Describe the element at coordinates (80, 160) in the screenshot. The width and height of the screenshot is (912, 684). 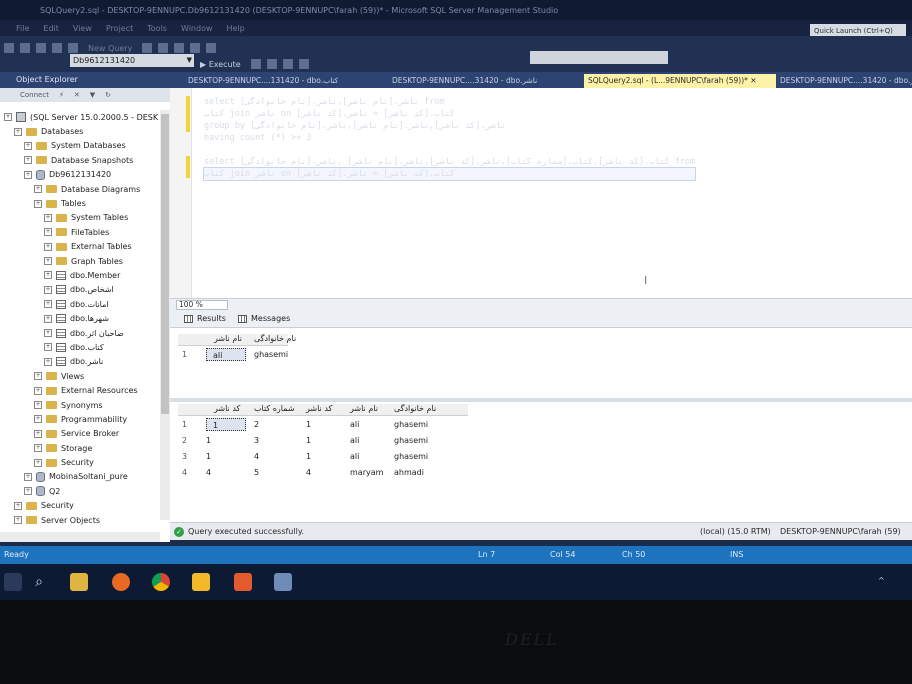
I see `tree-node: + Database Snapshots` at that location.